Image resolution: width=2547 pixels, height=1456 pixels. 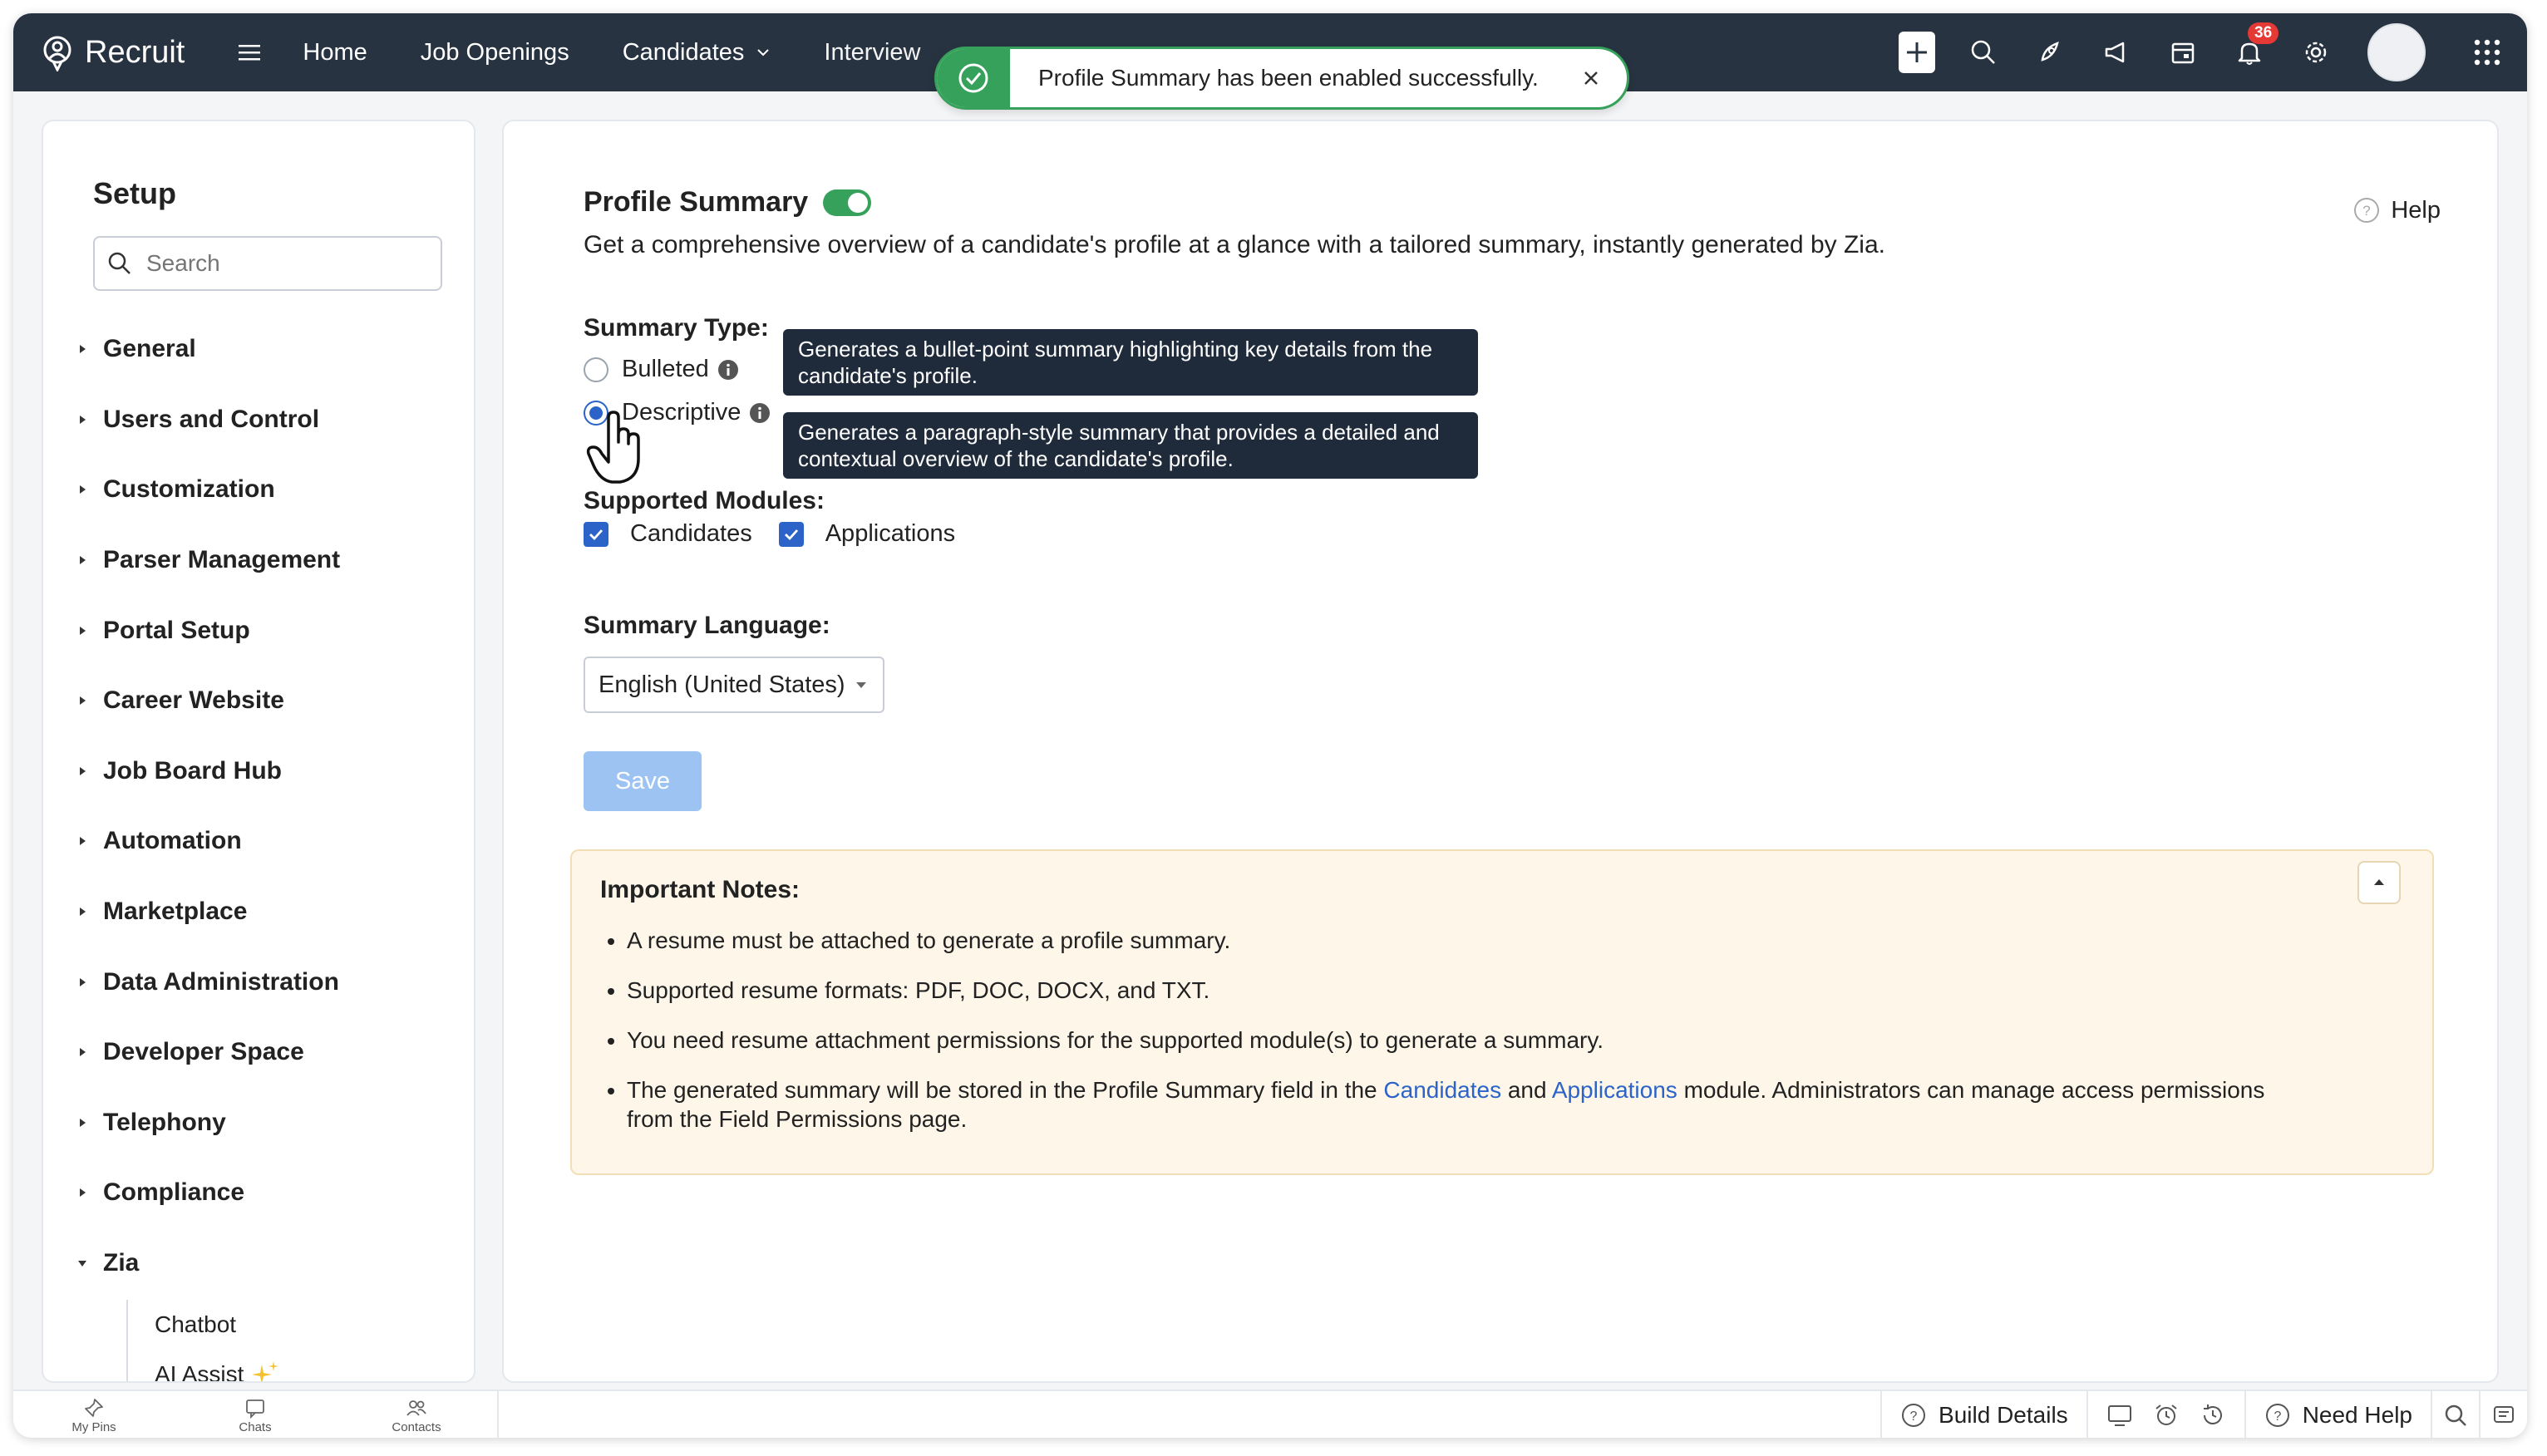 I want to click on user-avatar, so click(x=2397, y=52).